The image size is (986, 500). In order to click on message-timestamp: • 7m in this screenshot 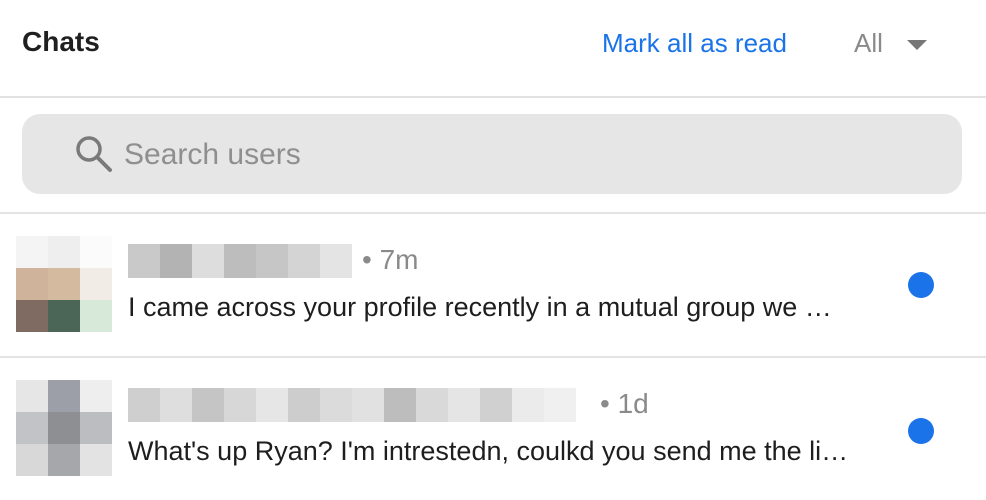, I will do `click(390, 259)`.